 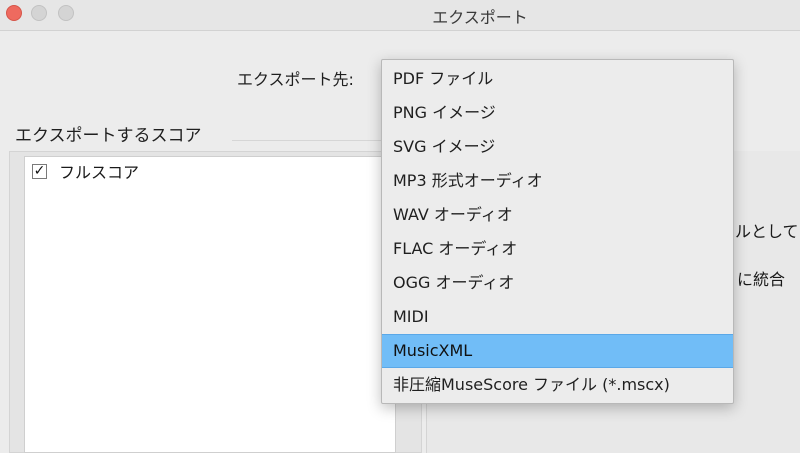 What do you see at coordinates (39, 171) in the screenshot?
I see `full-score-checkbox: ✓` at bounding box center [39, 171].